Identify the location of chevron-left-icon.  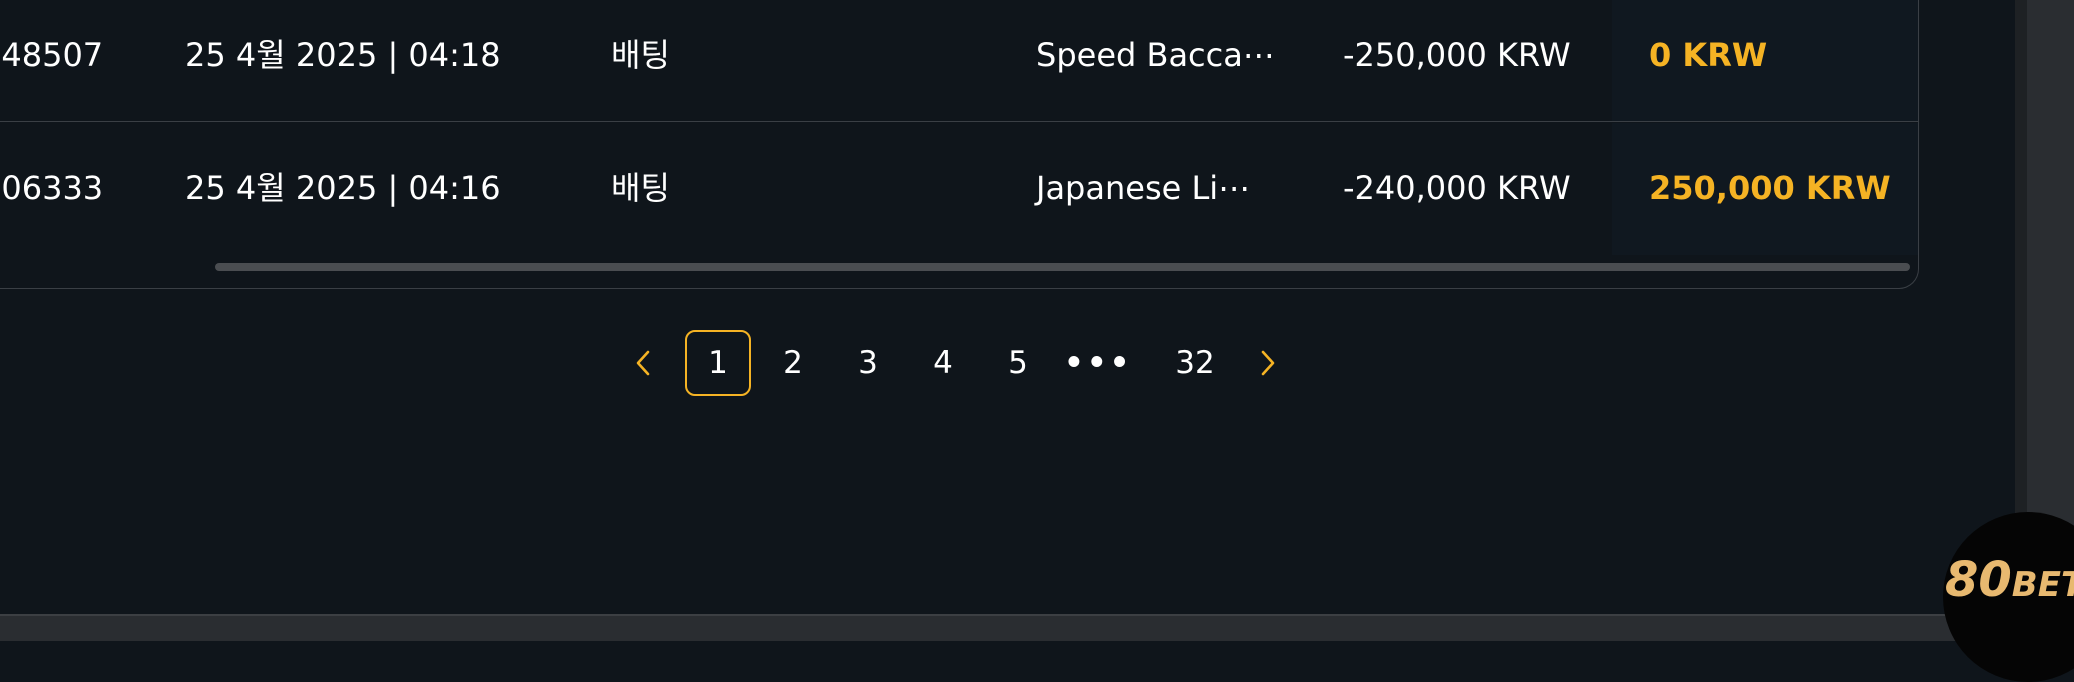
(642, 363).